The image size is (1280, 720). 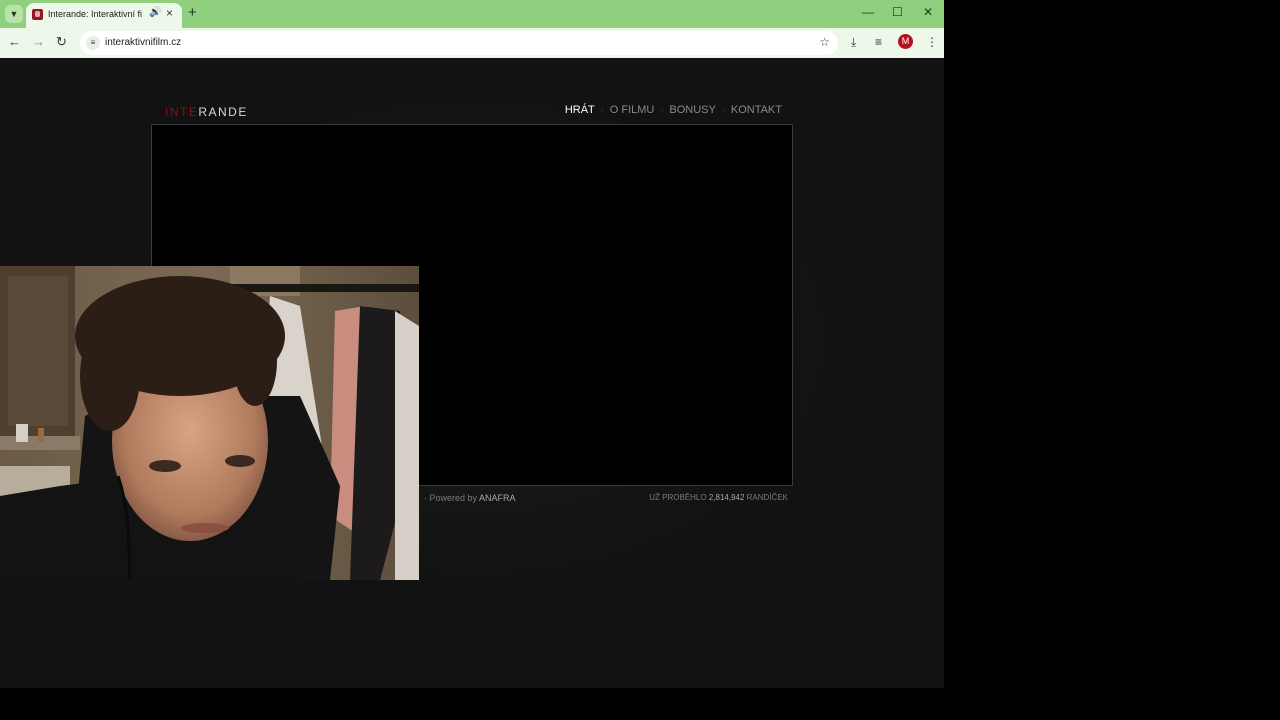 I want to click on maximize-icon: ☐, so click(x=897, y=12).